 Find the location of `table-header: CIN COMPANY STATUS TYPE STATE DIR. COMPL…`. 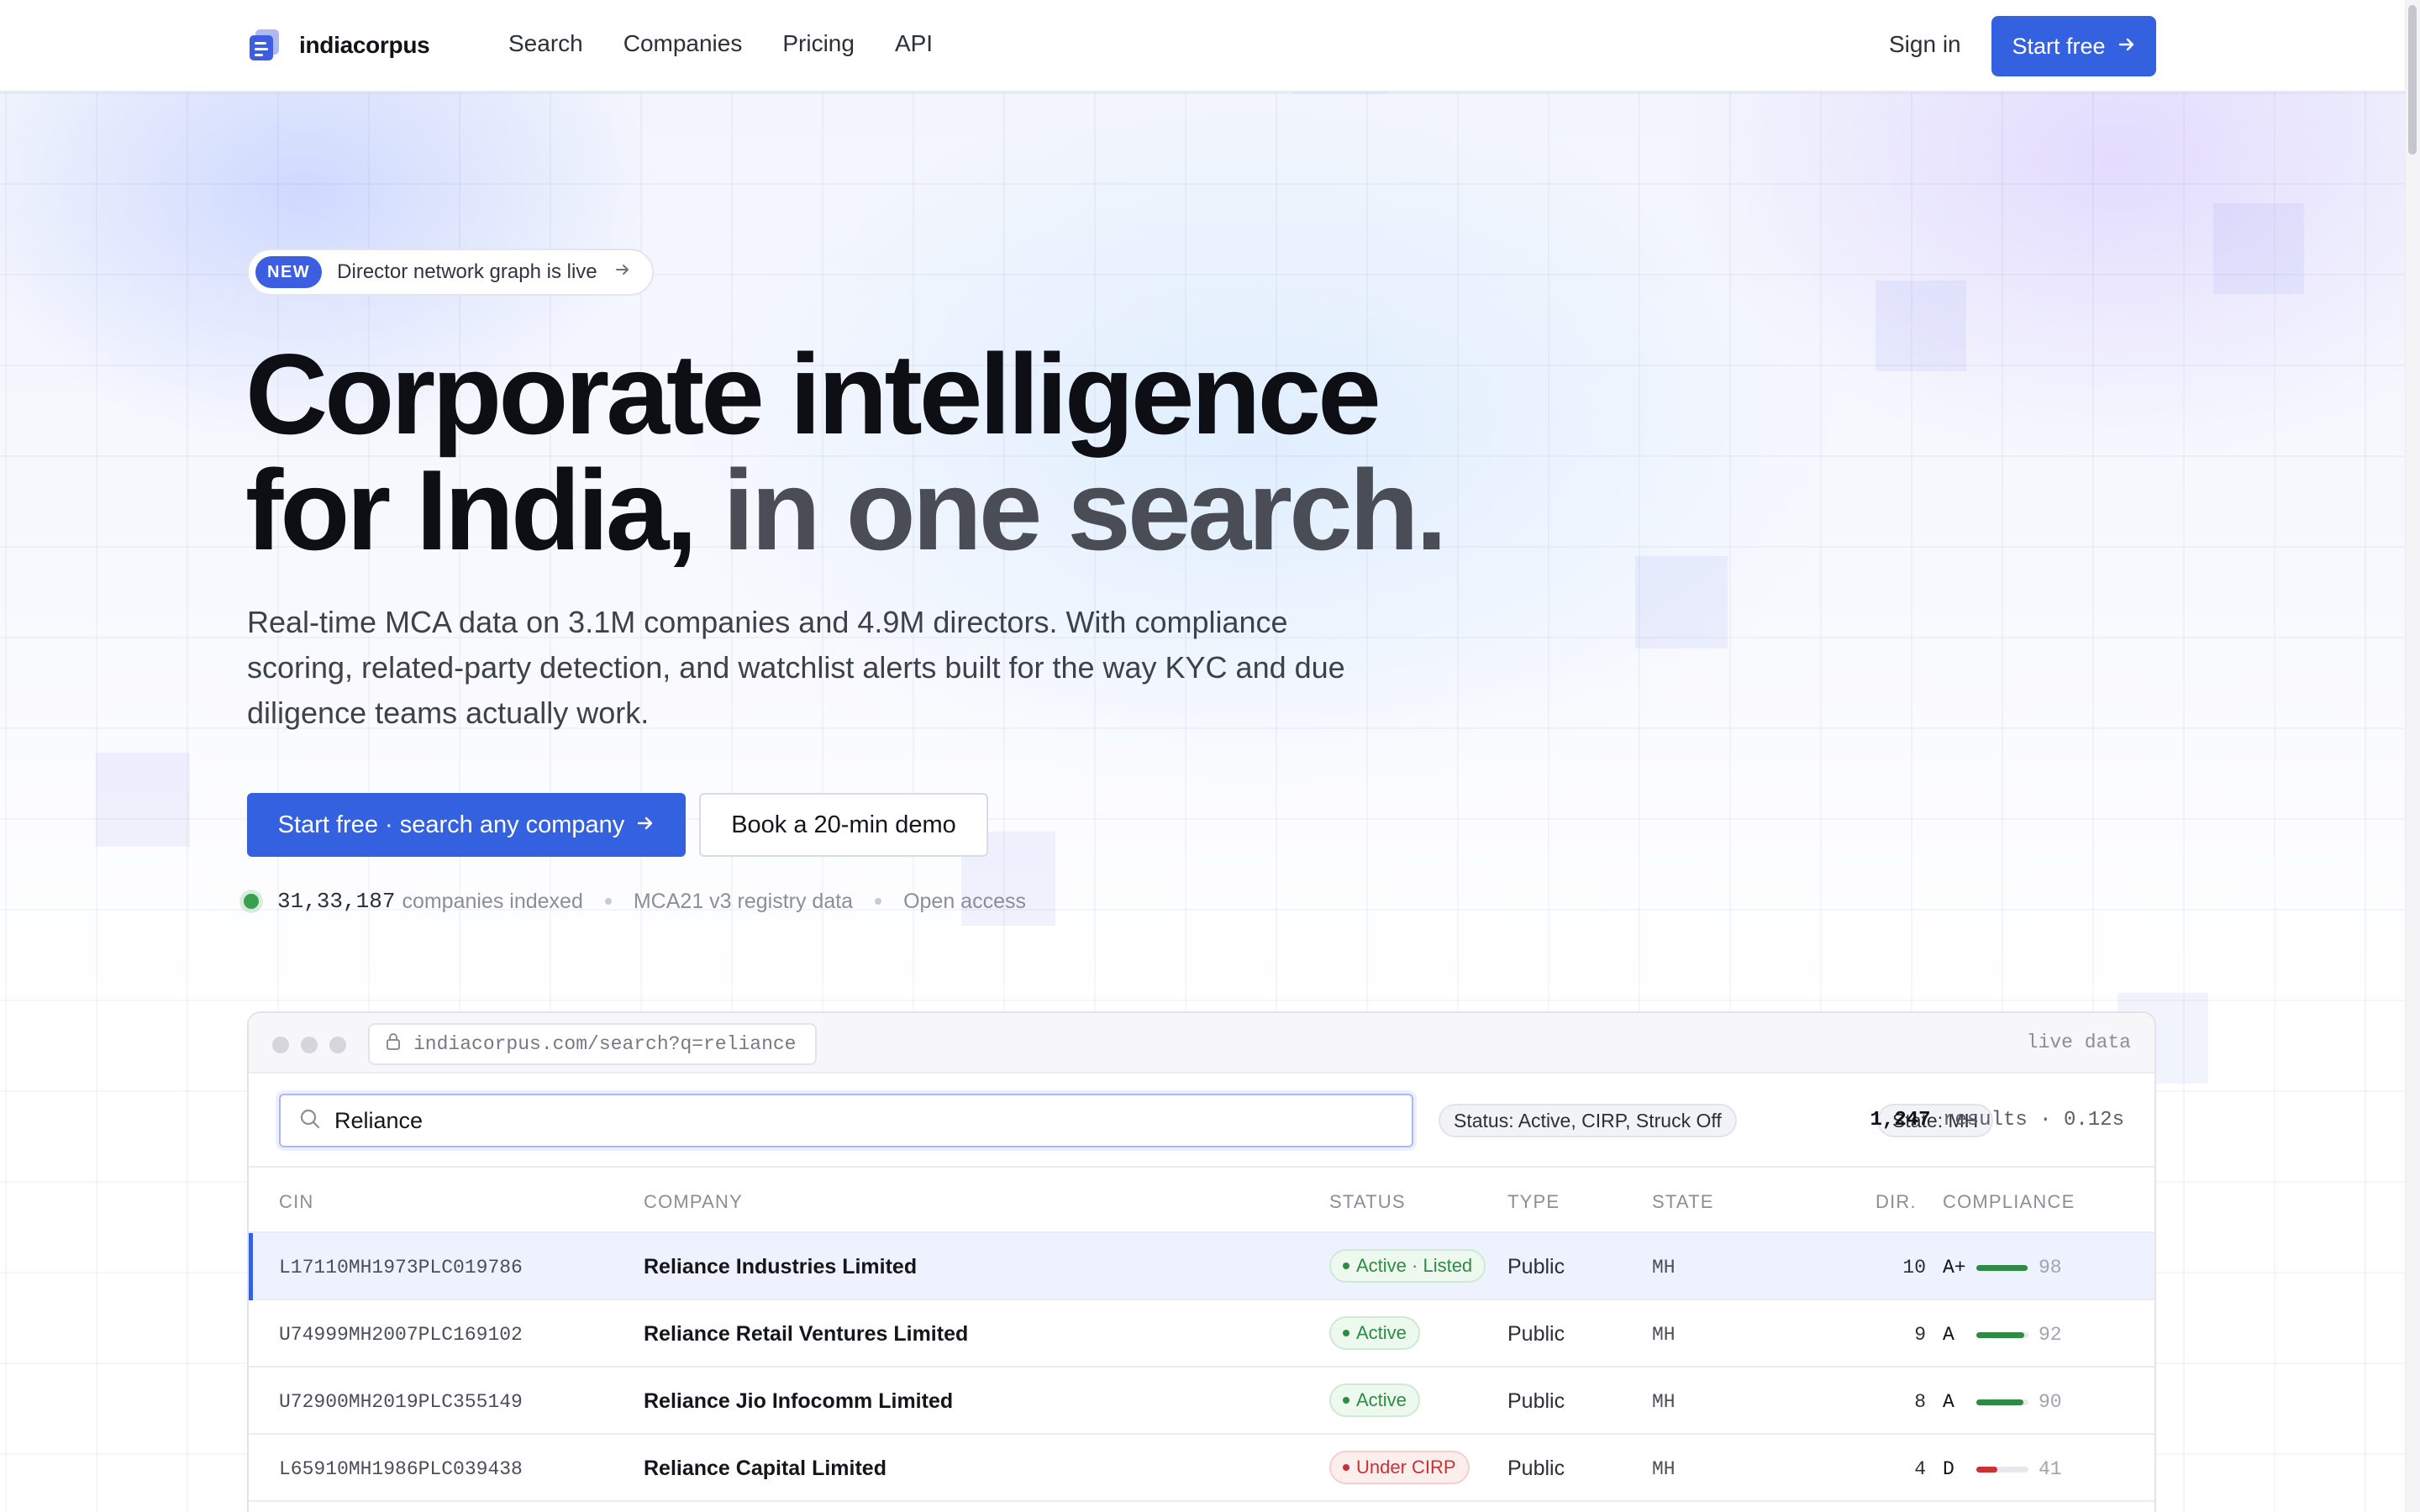

table-header: CIN COMPANY STATUS TYPE STATE DIR. COMPL… is located at coordinates (1201, 1200).